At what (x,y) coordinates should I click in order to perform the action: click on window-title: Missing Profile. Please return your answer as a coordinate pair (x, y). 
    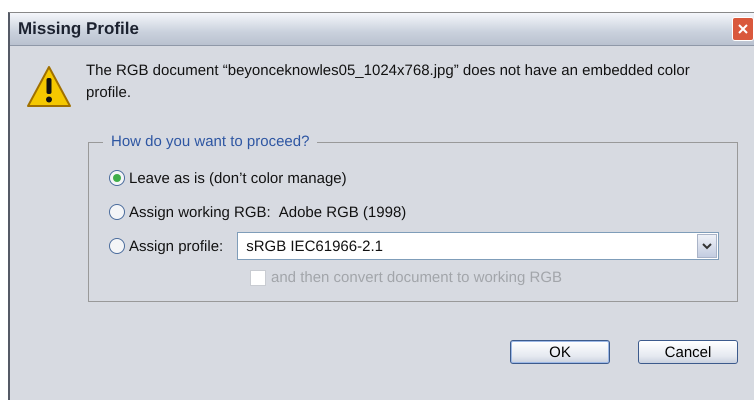
    Looking at the image, I should click on (78, 29).